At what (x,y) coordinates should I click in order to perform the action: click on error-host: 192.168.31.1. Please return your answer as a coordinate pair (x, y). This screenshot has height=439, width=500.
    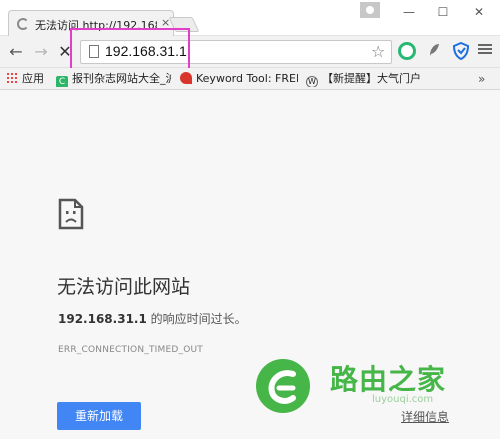
    Looking at the image, I should click on (102, 319).